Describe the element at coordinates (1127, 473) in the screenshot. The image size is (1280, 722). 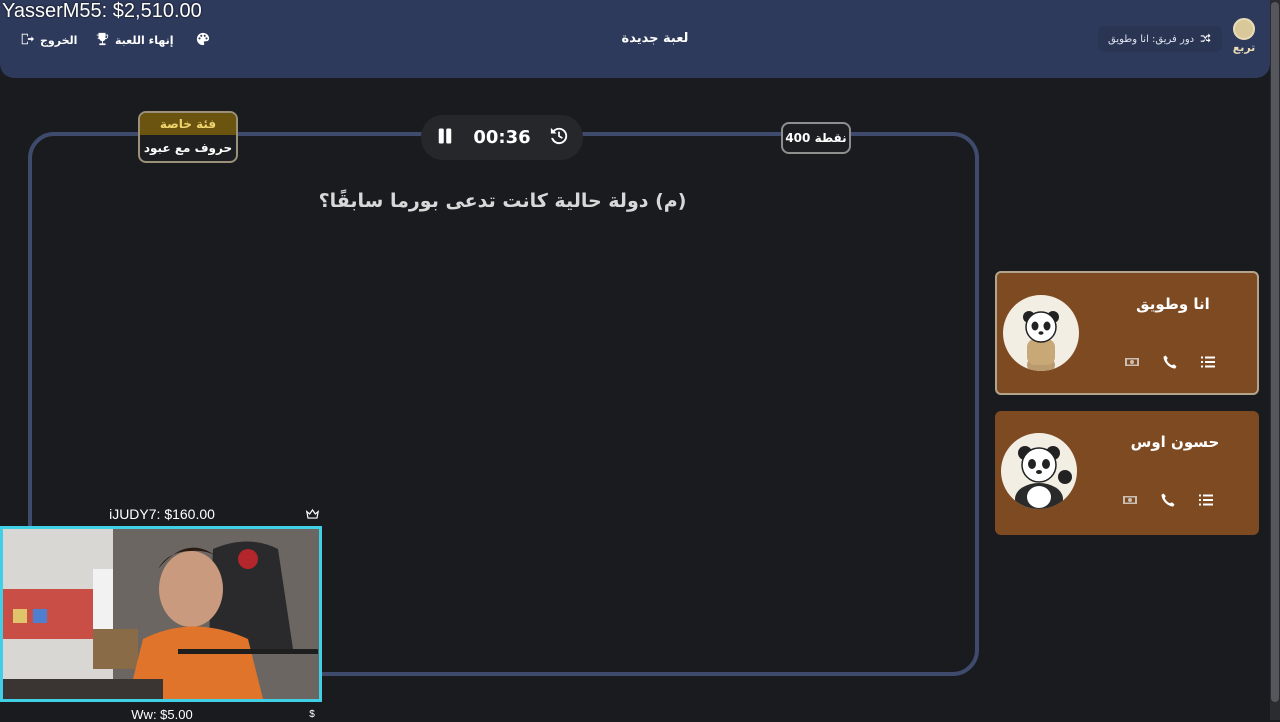
I see `team-card-2: حسون اوس` at that location.